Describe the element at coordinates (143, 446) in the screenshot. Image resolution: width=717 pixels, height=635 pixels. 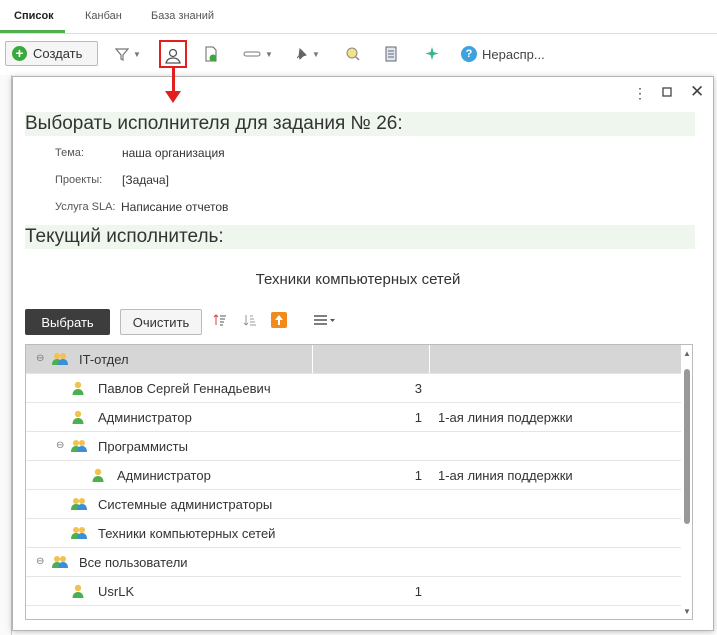
I see `group-name: Программисты` at that location.